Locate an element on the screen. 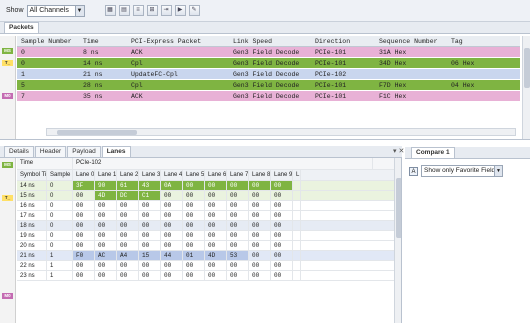 The image size is (530, 323). col-direction: Direction is located at coordinates (343, 41).